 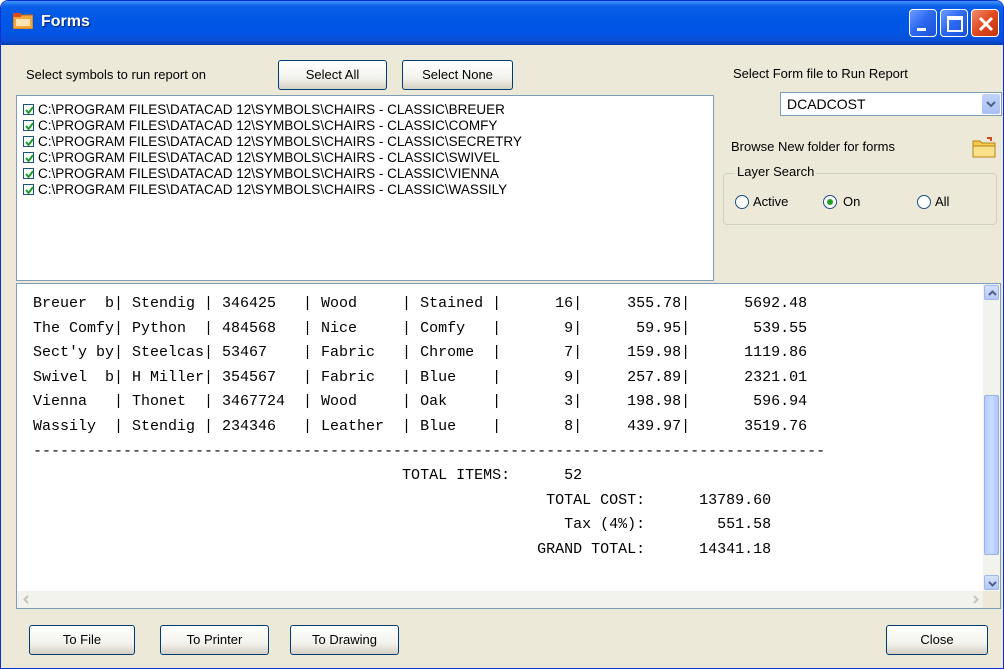 What do you see at coordinates (308, 476) in the screenshot?
I see `total-items-line: TOTAL ITEMS: 52` at bounding box center [308, 476].